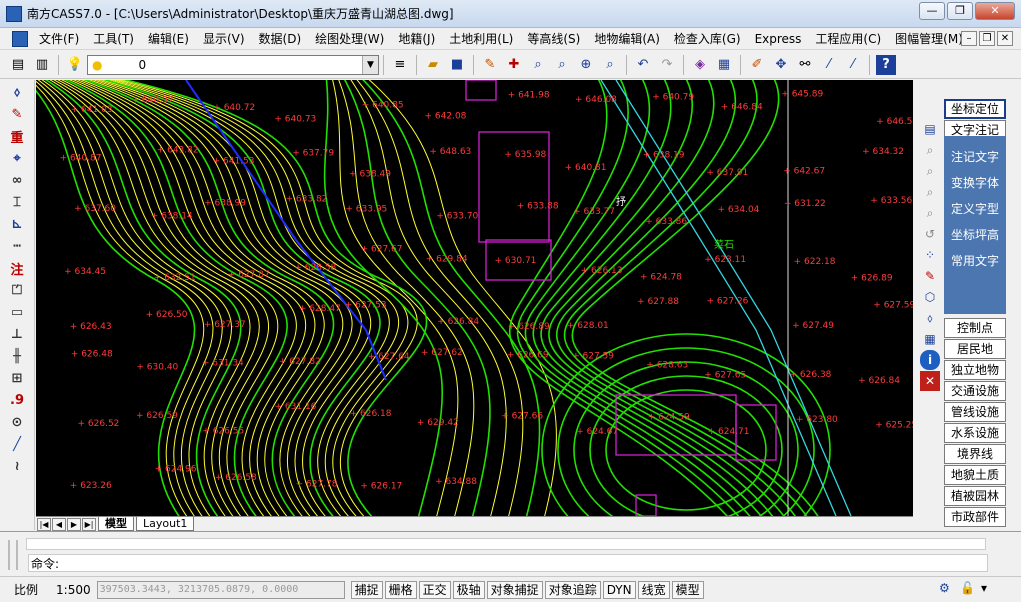 This screenshot has width=1021, height=602. Describe the element at coordinates (916, 305) in the screenshot. I see `canvas-scrollbar` at that location.